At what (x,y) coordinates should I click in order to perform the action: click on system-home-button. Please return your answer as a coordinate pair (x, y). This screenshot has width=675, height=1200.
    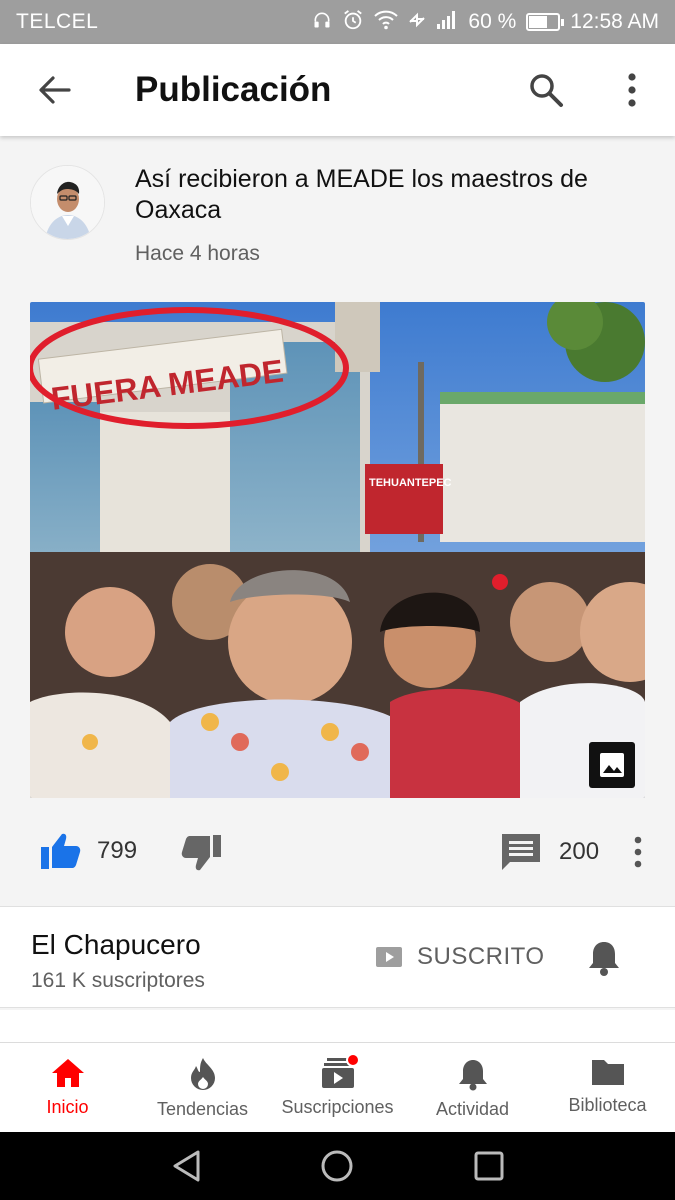
    Looking at the image, I should click on (337, 1166).